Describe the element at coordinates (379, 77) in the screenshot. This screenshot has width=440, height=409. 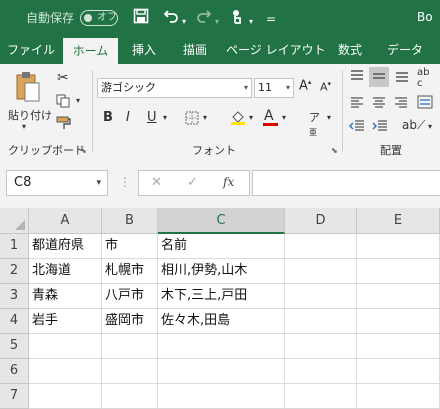
I see `align-middle-icon` at that location.